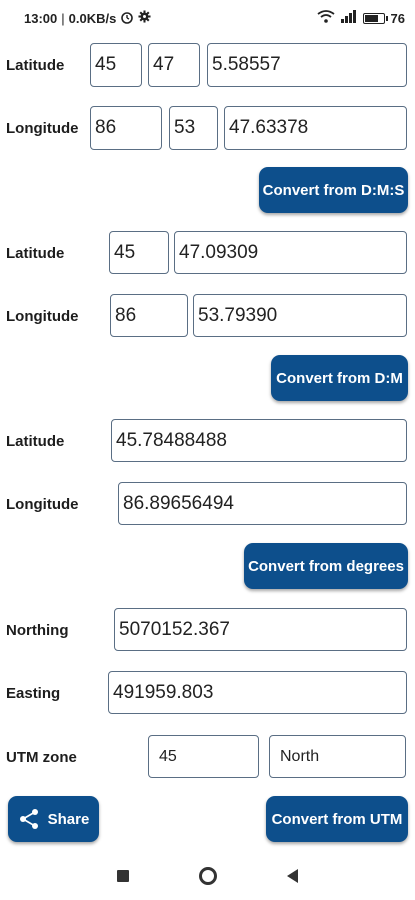 This screenshot has width=415, height=900. I want to click on dms-lat-degrees-input: 45, so click(116, 65).